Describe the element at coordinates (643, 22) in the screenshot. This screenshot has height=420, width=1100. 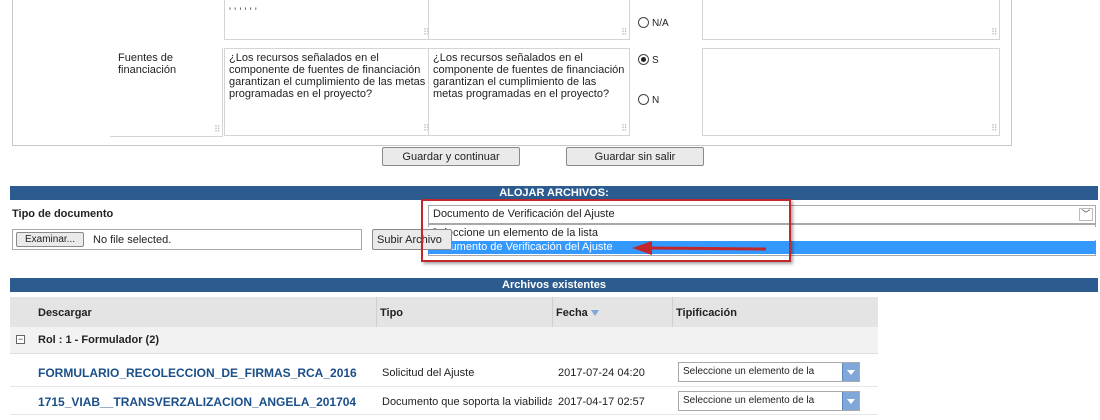
I see `radio-na` at that location.